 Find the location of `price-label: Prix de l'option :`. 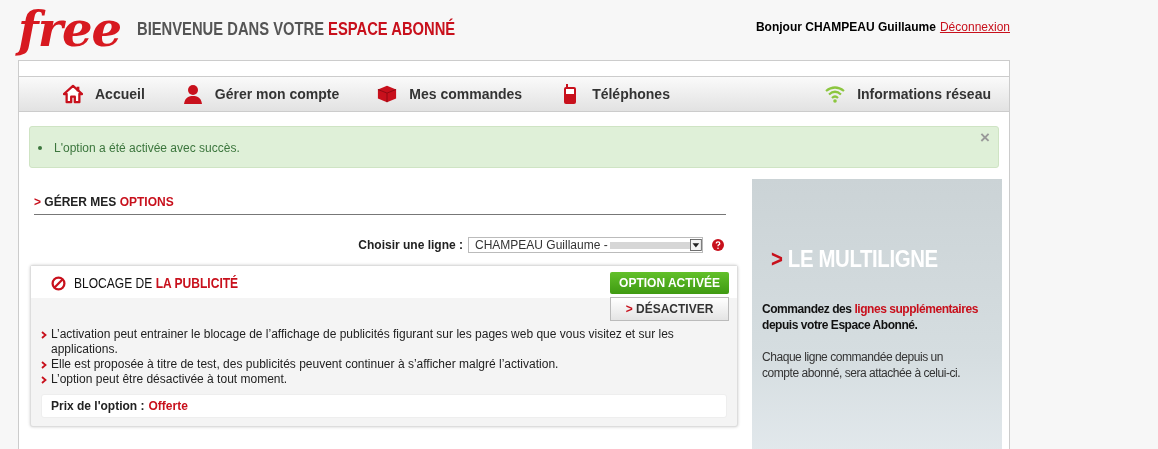

price-label: Prix de l'option : is located at coordinates (98, 406).